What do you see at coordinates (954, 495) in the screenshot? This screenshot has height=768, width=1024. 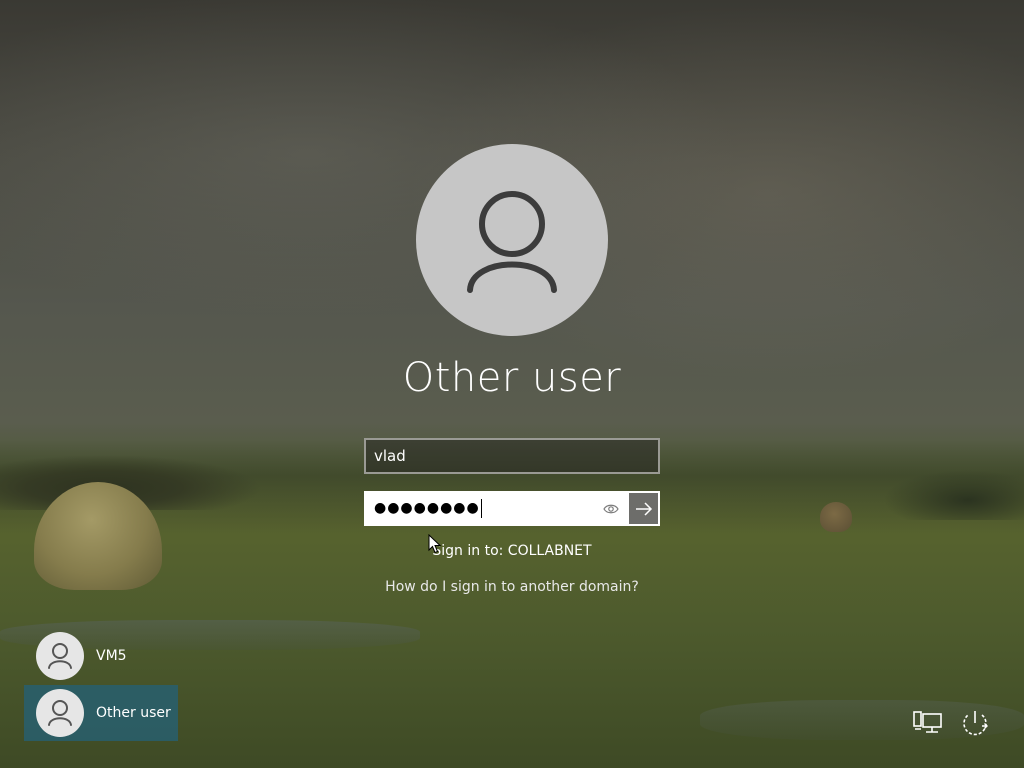 I see `background-trees-right` at bounding box center [954, 495].